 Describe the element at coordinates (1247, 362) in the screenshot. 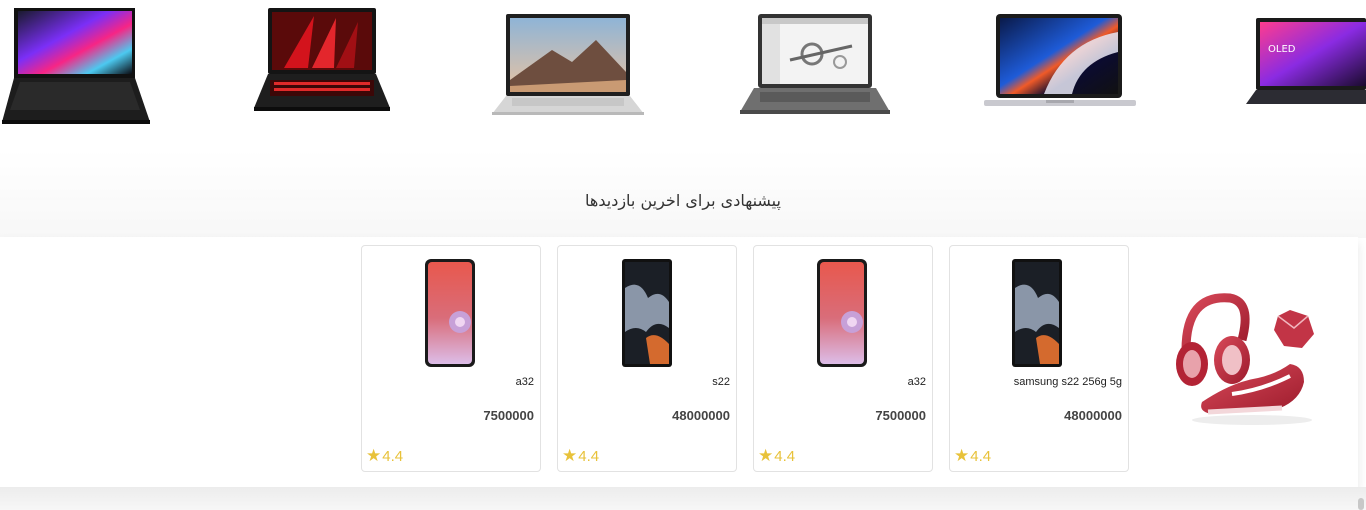

I see `headphones-sneaker-promo-icon` at that location.